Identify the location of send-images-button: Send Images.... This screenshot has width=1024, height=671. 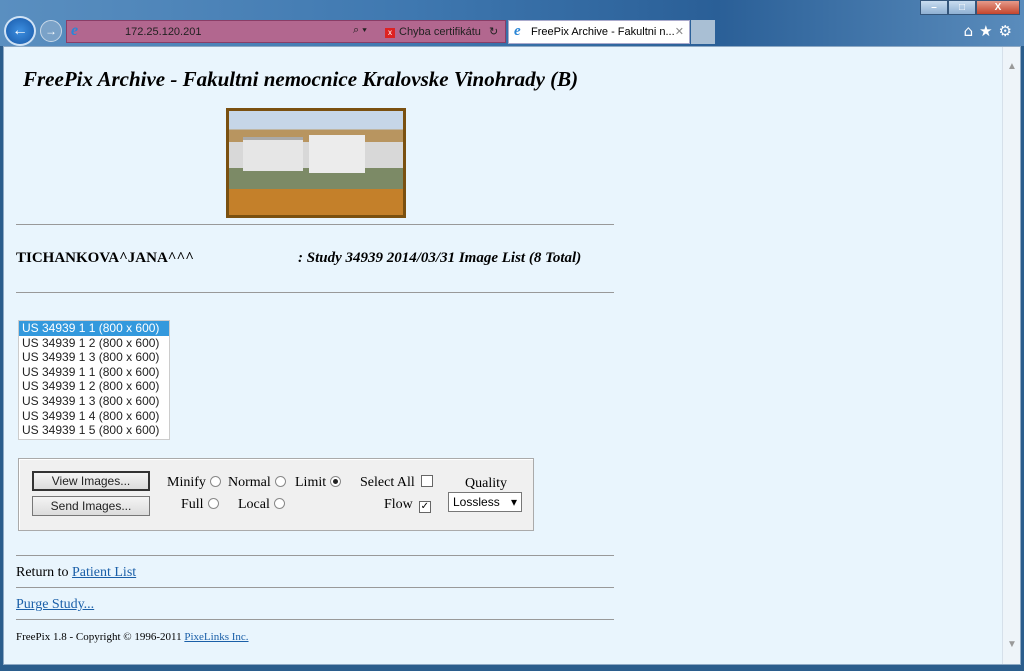
(91, 506).